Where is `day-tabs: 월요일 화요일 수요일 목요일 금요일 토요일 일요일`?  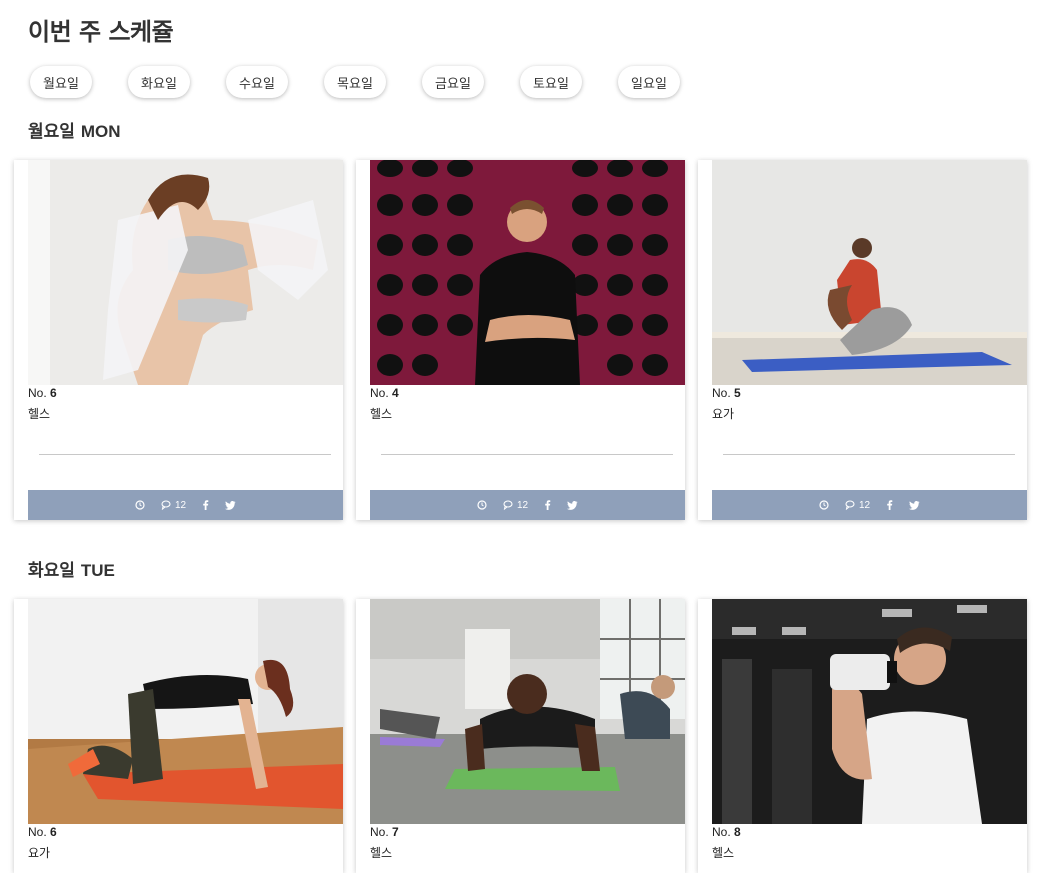 day-tabs: 월요일 화요일 수요일 목요일 금요일 토요일 일요일 is located at coordinates (373, 82).